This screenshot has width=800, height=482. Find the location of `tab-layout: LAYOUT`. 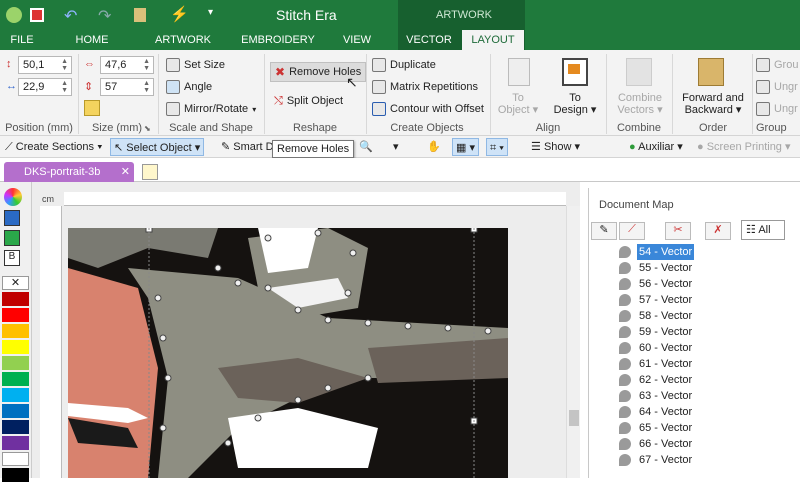

tab-layout: LAYOUT is located at coordinates (493, 40).